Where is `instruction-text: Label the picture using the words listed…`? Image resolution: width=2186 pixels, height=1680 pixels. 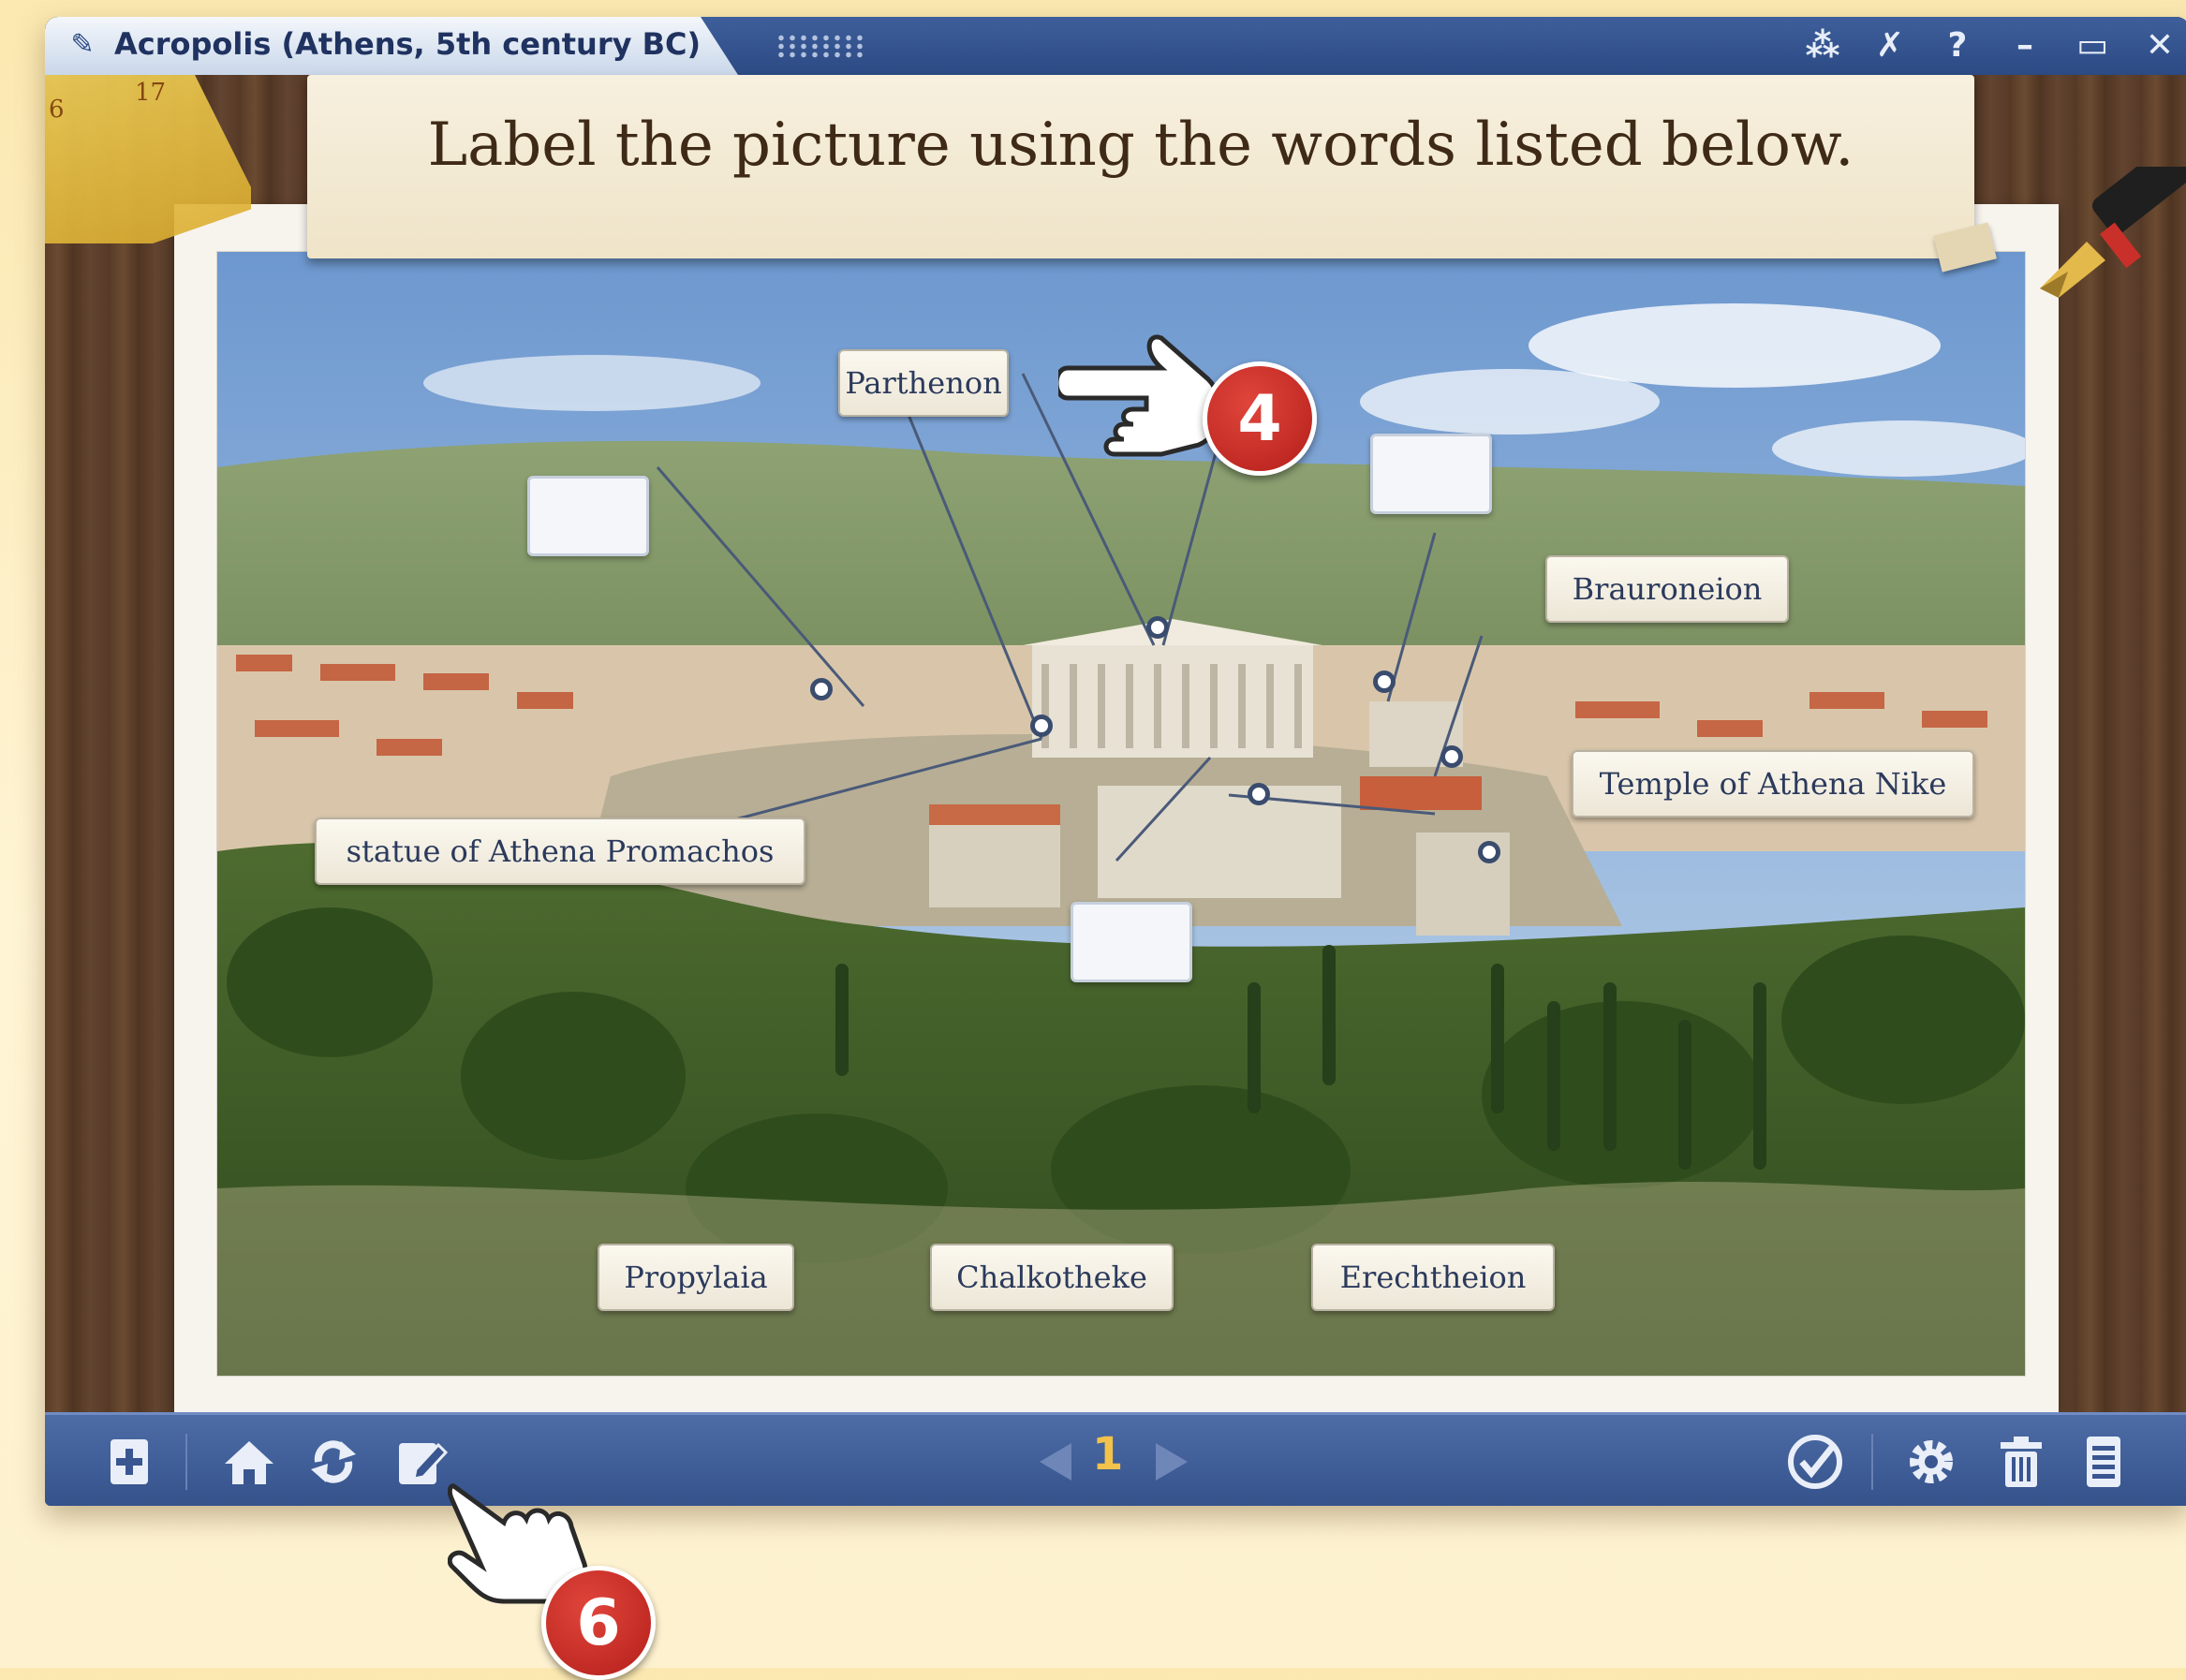
instruction-text: Label the picture using the words listed… is located at coordinates (1140, 145).